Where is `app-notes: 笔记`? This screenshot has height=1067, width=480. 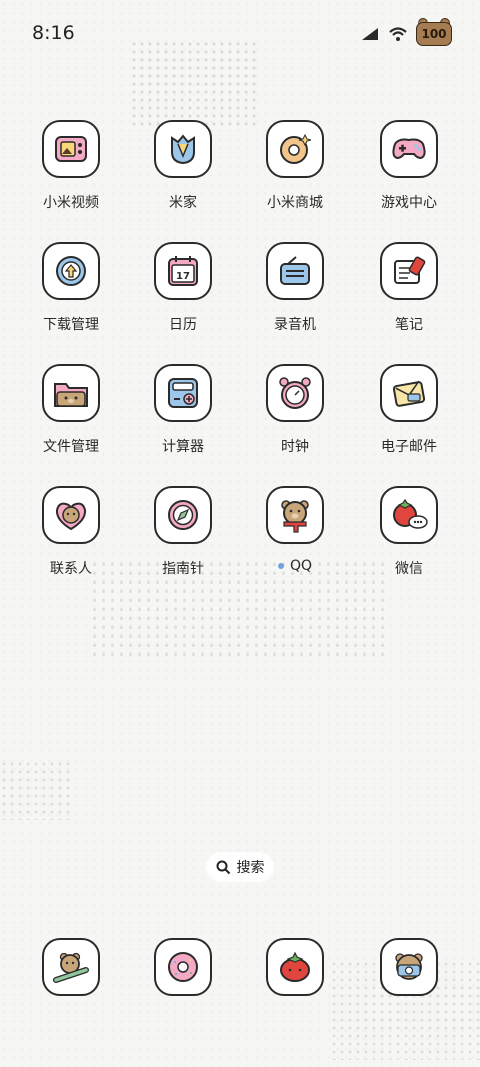 app-notes: 笔记 is located at coordinates (409, 288).